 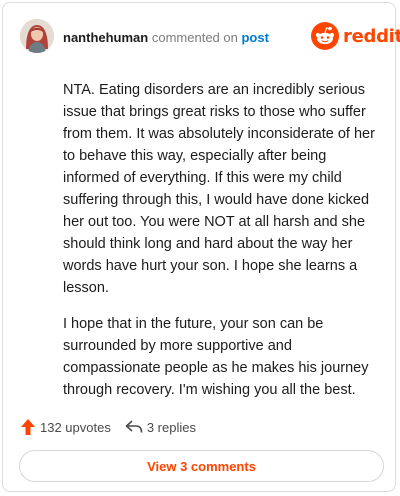 What do you see at coordinates (75, 427) in the screenshot?
I see `upvotes-count: 132 upvotes` at bounding box center [75, 427].